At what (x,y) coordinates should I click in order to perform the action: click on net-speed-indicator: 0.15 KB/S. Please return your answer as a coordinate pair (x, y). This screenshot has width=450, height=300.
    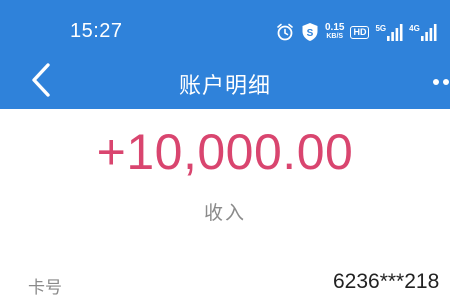
    Looking at the image, I should click on (334, 32).